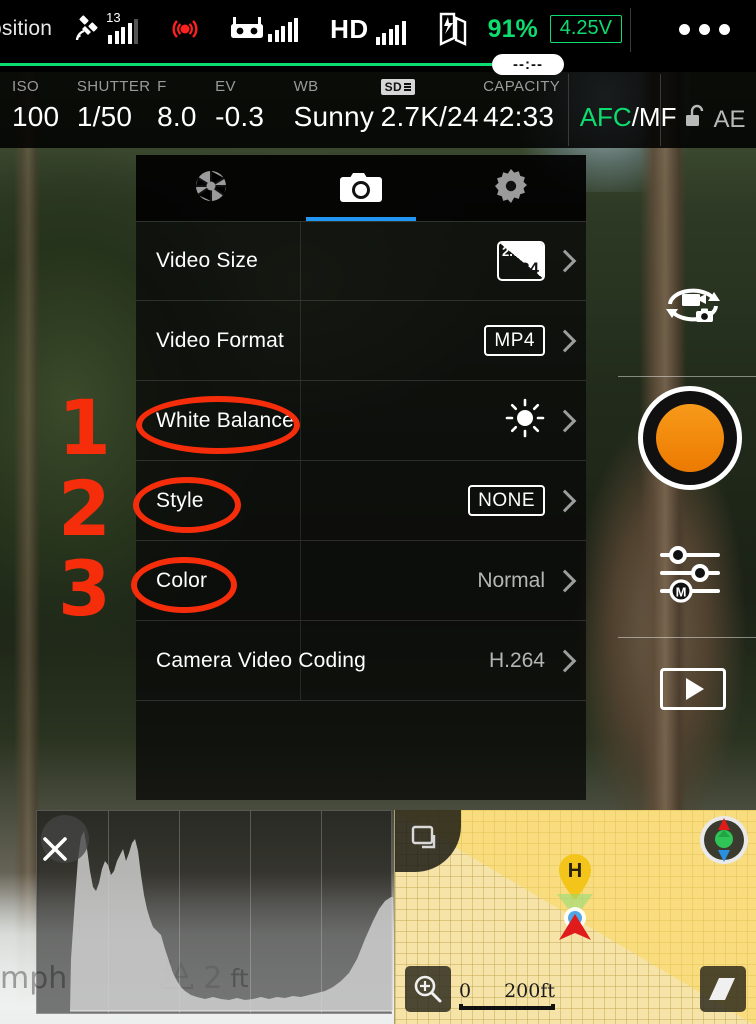 The width and height of the screenshot is (756, 1024). I want to click on map-eraser-icon, so click(723, 989).